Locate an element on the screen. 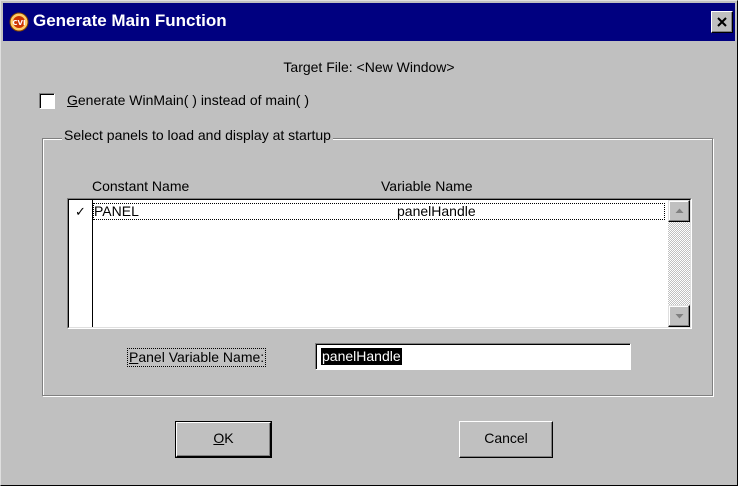 The width and height of the screenshot is (738, 486). cvi-app-icon: CVI is located at coordinates (19, 22).